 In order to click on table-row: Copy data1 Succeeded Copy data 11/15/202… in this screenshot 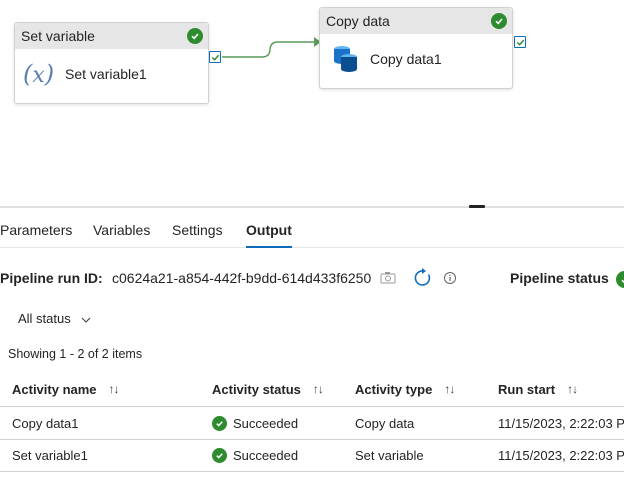, I will do `click(312, 424)`.